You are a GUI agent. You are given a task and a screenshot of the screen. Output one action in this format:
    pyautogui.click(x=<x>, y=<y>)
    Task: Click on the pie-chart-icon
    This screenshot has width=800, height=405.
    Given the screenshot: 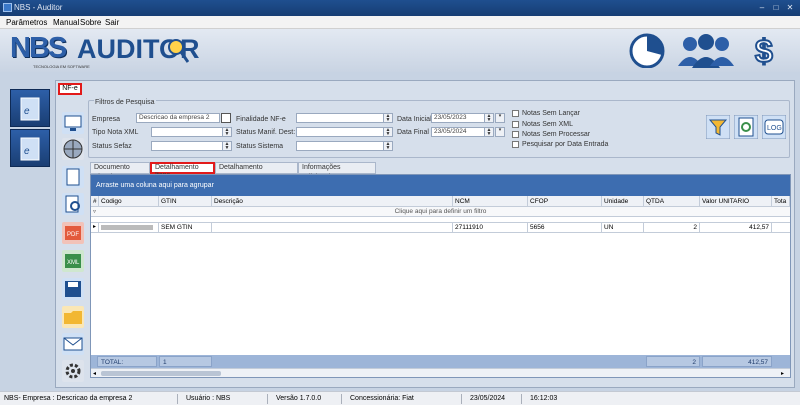 What is the action you would take?
    pyautogui.click(x=647, y=50)
    